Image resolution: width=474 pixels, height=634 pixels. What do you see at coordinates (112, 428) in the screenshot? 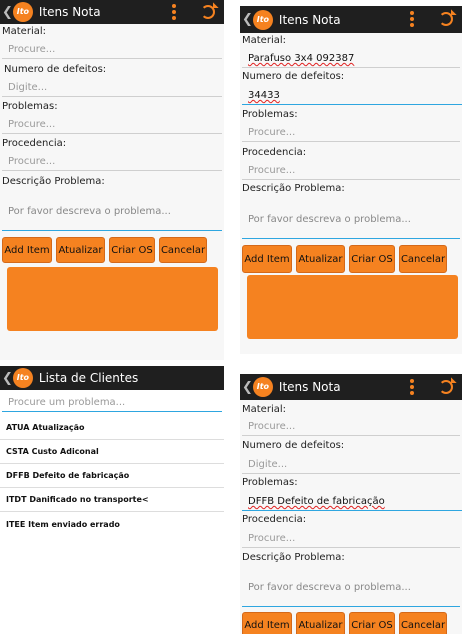
I see `list-item: ATUA Atualização` at bounding box center [112, 428].